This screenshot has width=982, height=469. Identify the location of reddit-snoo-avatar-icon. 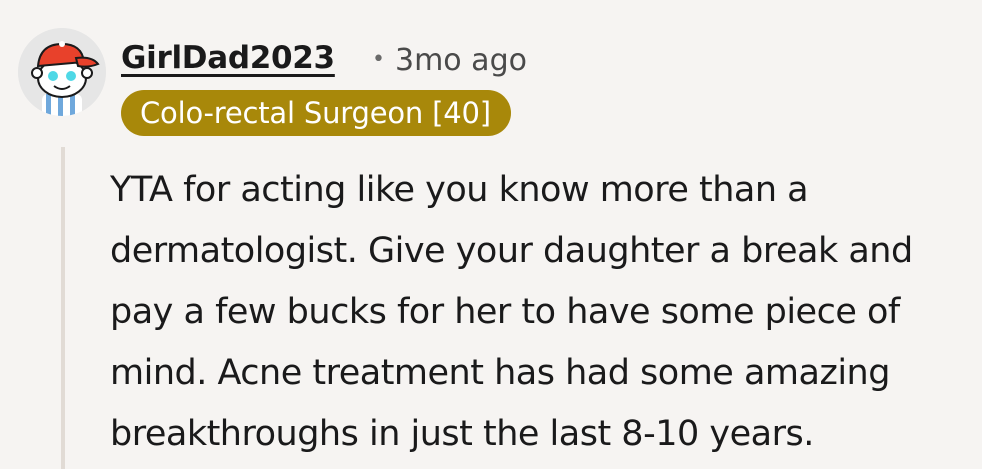
(62, 72).